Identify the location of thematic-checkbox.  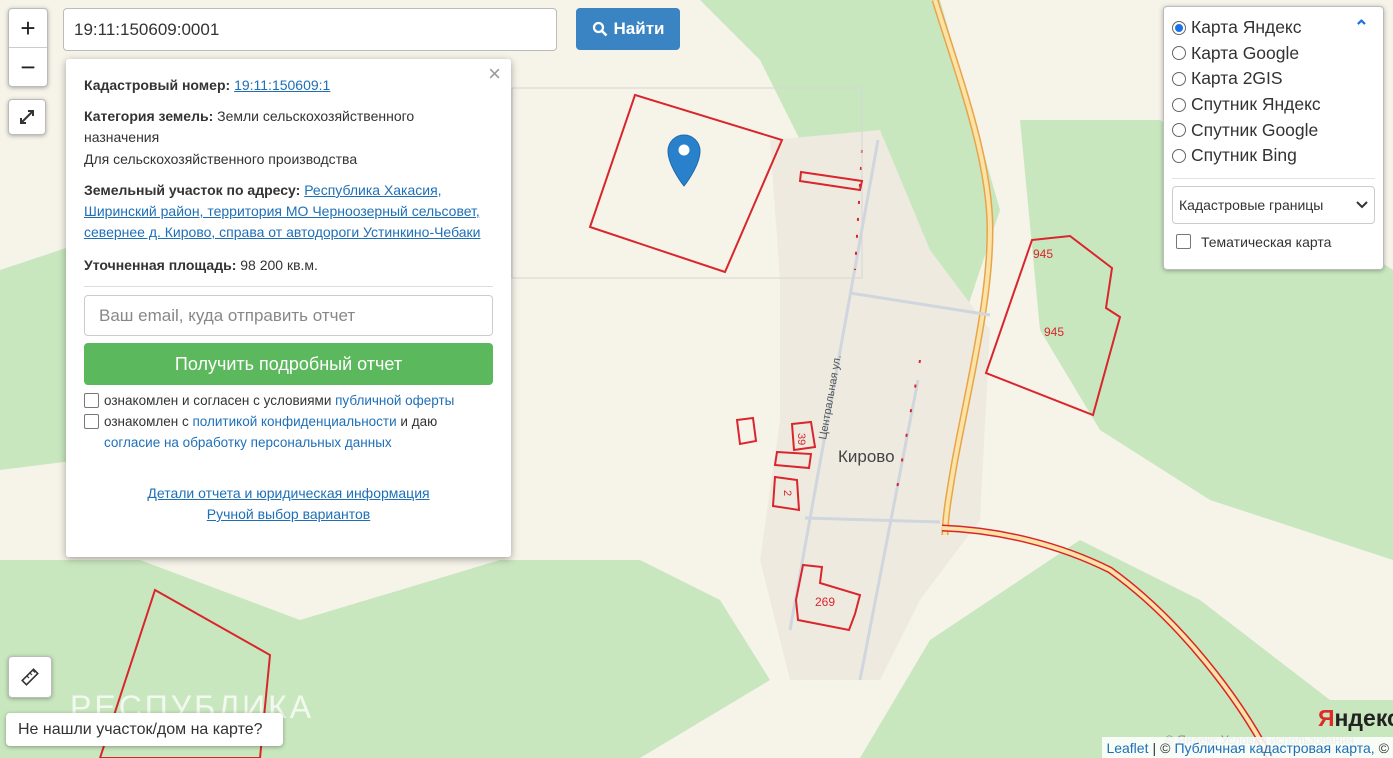
(1183, 242).